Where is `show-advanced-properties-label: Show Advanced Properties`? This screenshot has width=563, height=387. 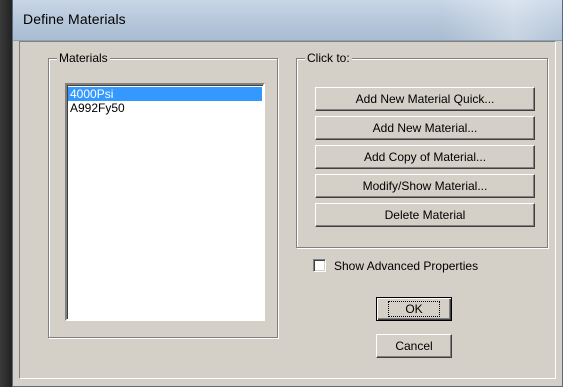 show-advanced-properties-label: Show Advanced Properties is located at coordinates (406, 266).